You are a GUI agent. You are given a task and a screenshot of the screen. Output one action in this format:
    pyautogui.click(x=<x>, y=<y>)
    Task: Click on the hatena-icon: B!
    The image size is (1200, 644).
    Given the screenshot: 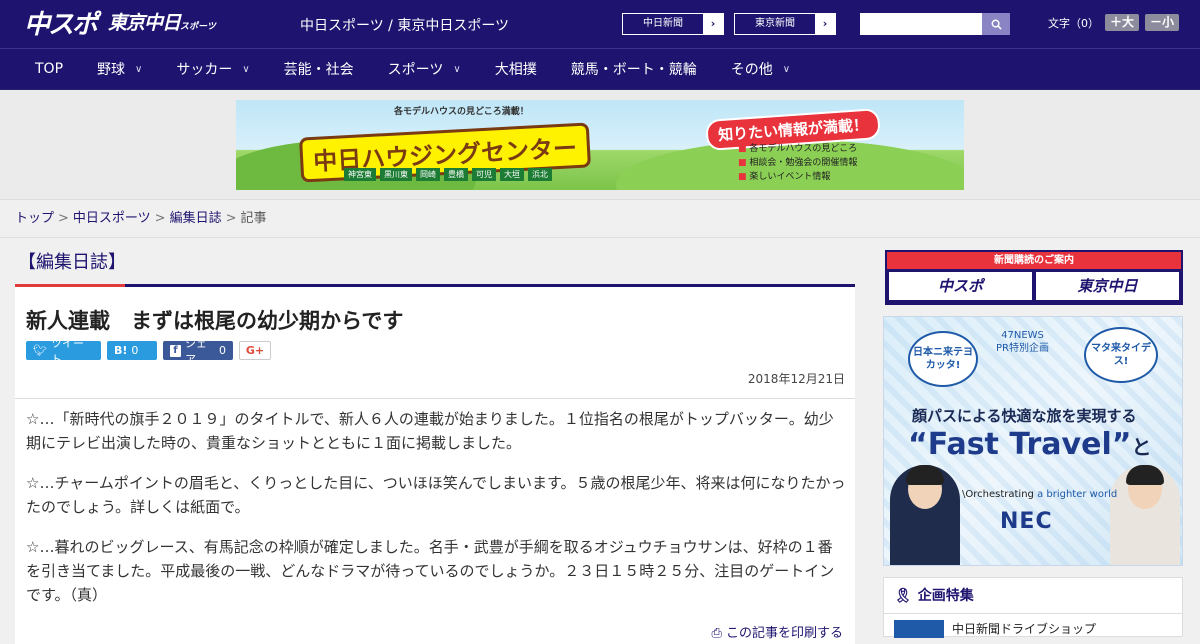 What is the action you would take?
    pyautogui.click(x=121, y=350)
    